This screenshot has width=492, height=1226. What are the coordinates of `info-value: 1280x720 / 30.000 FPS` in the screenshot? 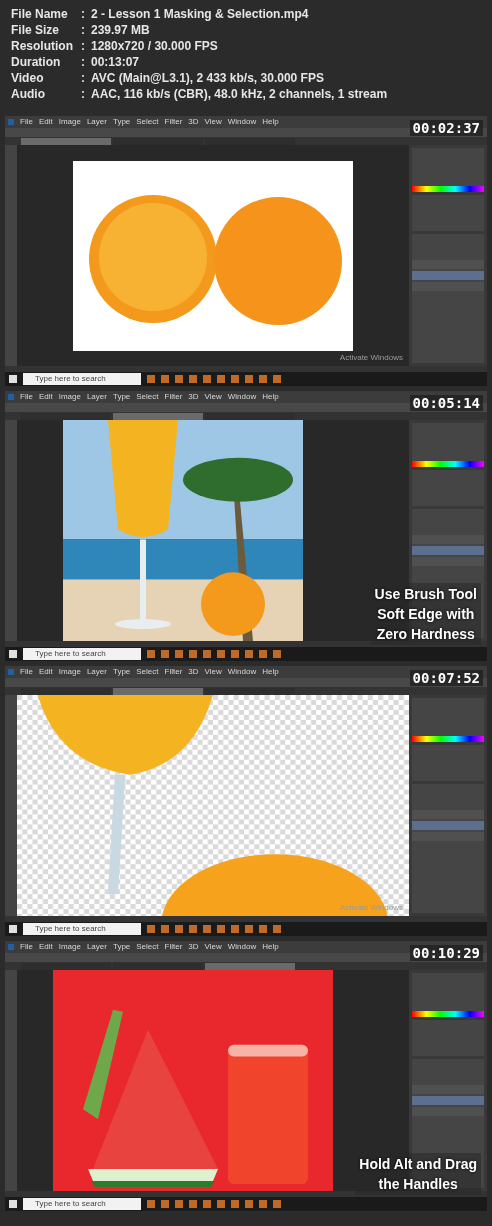 It's located at (154, 46).